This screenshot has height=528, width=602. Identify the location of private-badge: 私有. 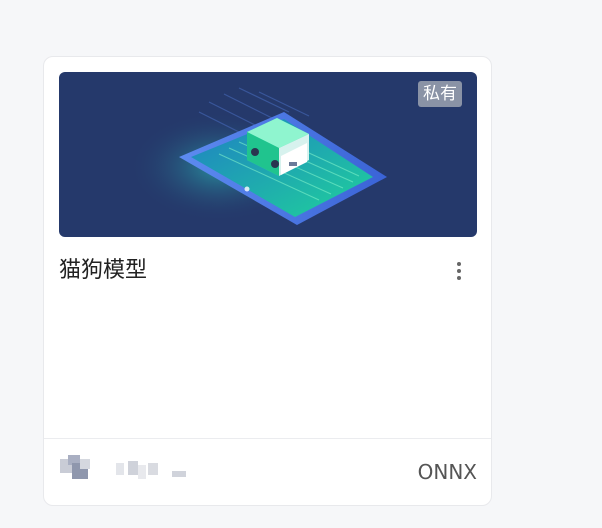
(440, 94).